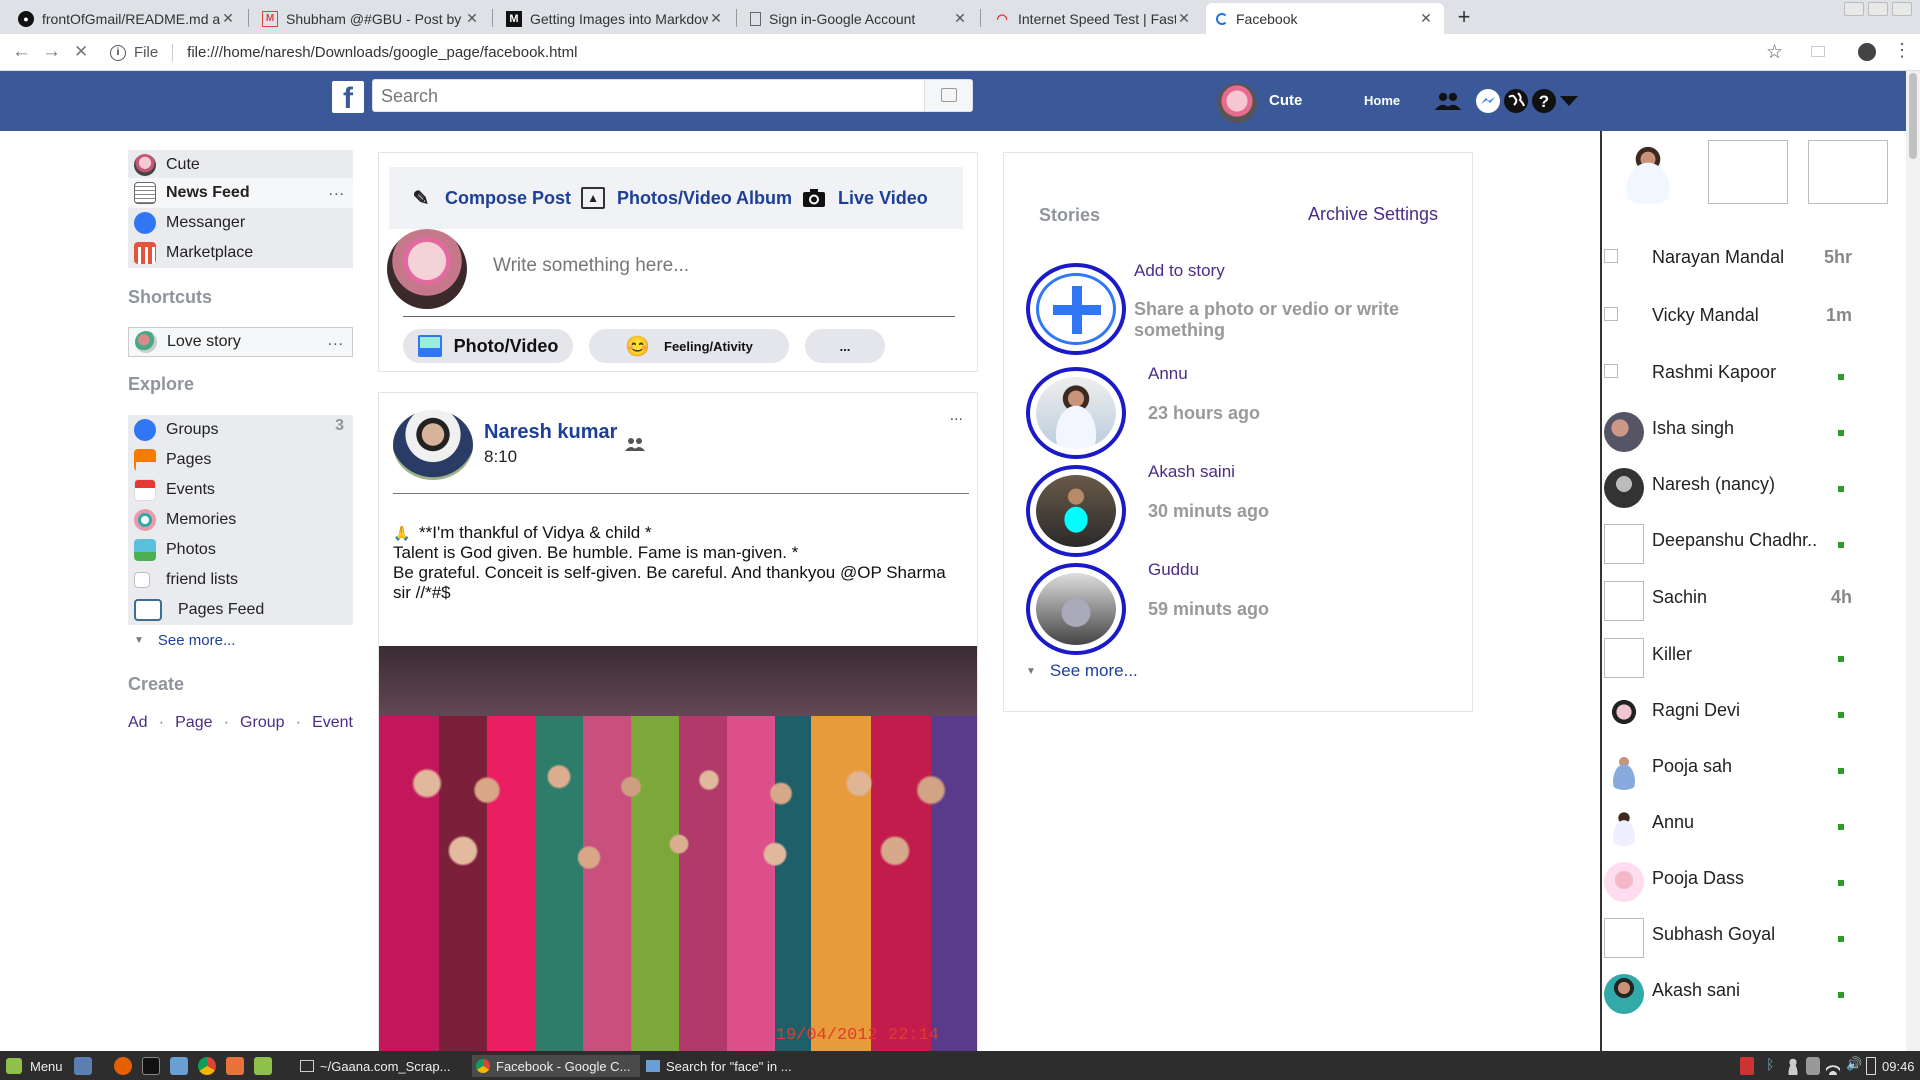 The width and height of the screenshot is (1920, 1080). Describe the element at coordinates (81, 52) in the screenshot. I see `stop-loading-icon: ✕` at that location.